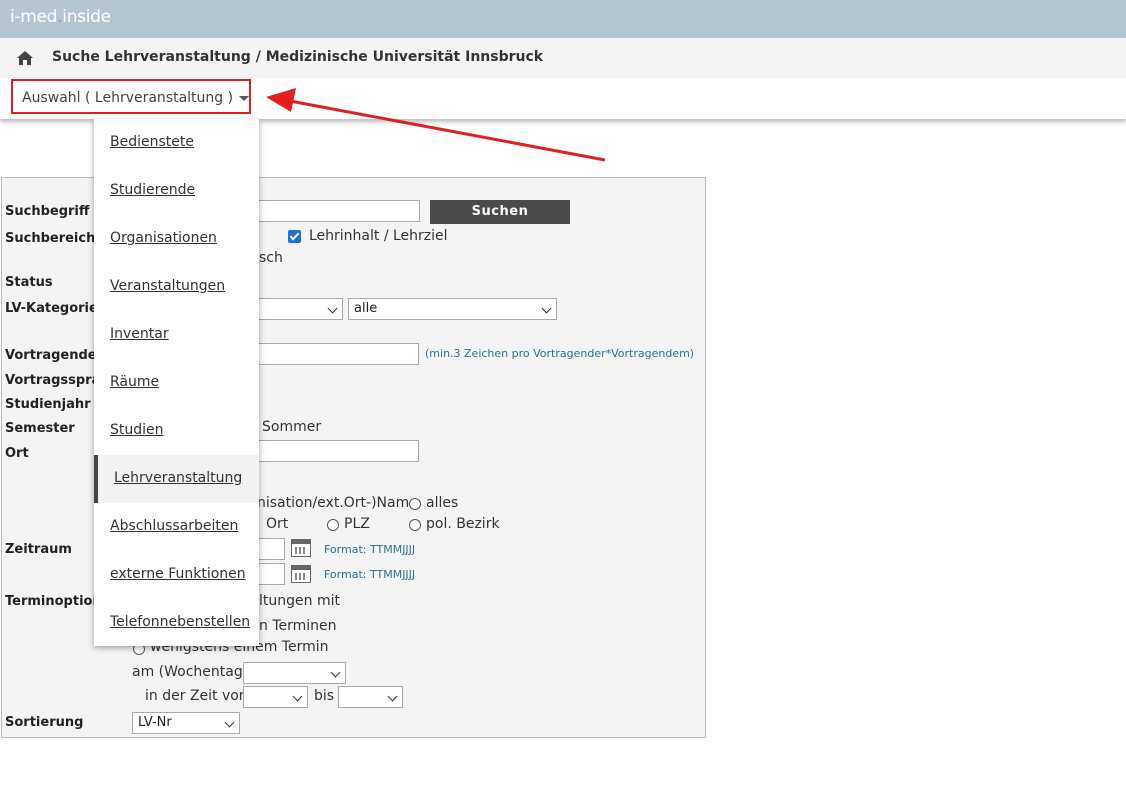 This screenshot has height=801, width=1126. What do you see at coordinates (86, 17) in the screenshot?
I see `logo-part3: inside` at bounding box center [86, 17].